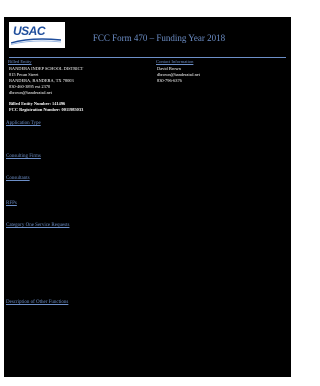 This screenshot has height=386, width=320. What do you see at coordinates (23, 156) in the screenshot?
I see `section-consulting-firms: Consulting Firms` at bounding box center [23, 156].